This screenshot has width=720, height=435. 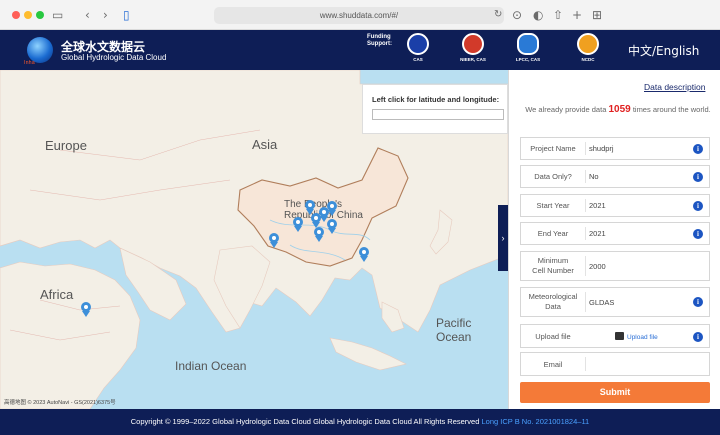 I want to click on sponsor-cas: CAS, so click(x=418, y=47).